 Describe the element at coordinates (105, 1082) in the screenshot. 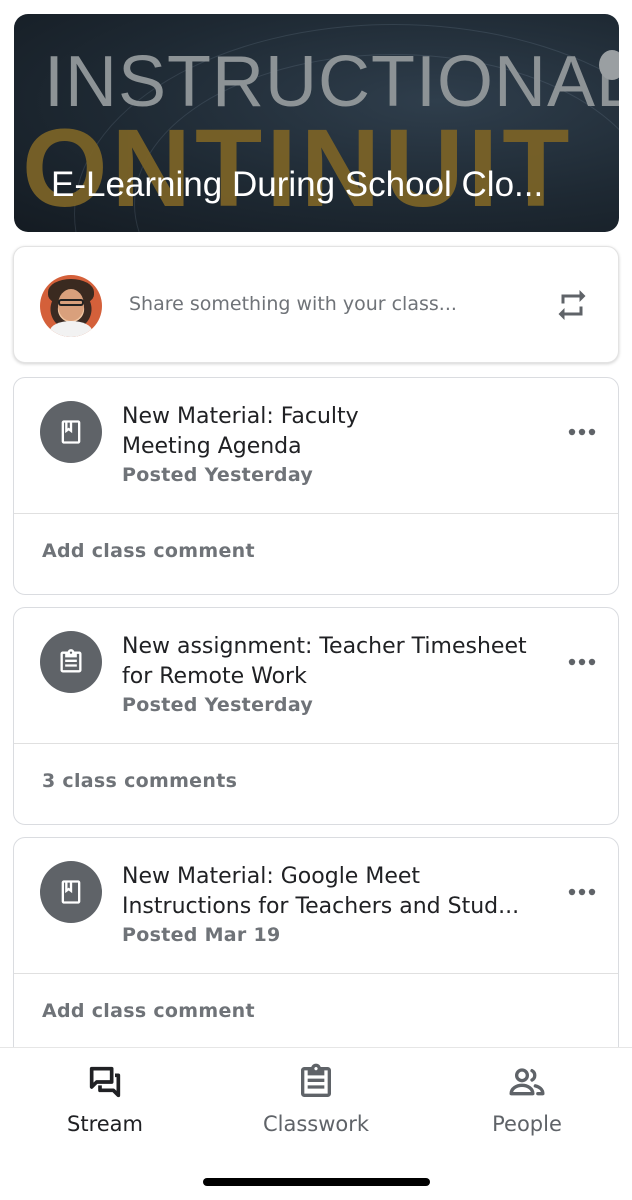

I see `stream-icon` at that location.